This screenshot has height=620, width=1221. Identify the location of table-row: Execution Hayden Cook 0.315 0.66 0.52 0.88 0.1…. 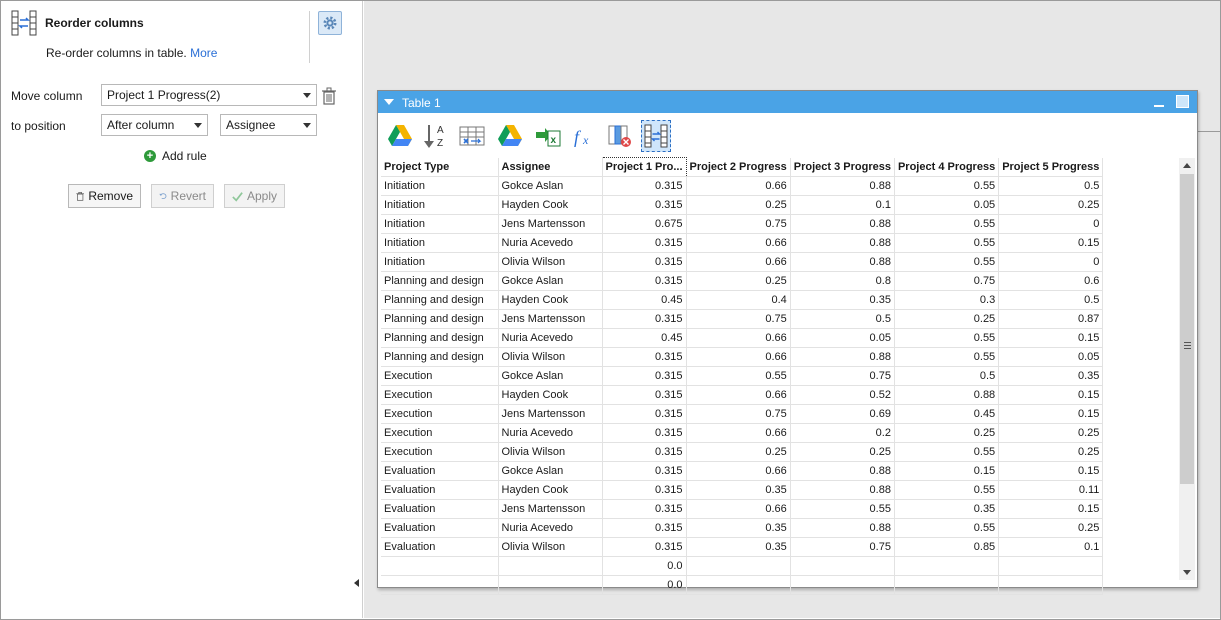
(742, 395).